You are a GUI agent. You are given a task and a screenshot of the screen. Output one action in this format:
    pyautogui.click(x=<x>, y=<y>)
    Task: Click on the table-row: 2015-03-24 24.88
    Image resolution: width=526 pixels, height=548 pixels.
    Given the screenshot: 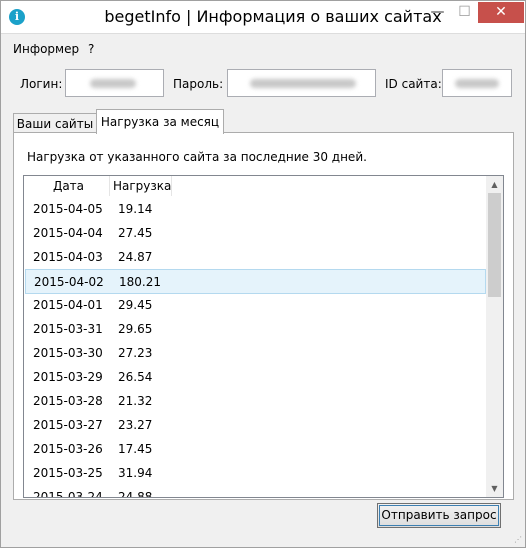 What is the action you would take?
    pyautogui.click(x=255, y=491)
    